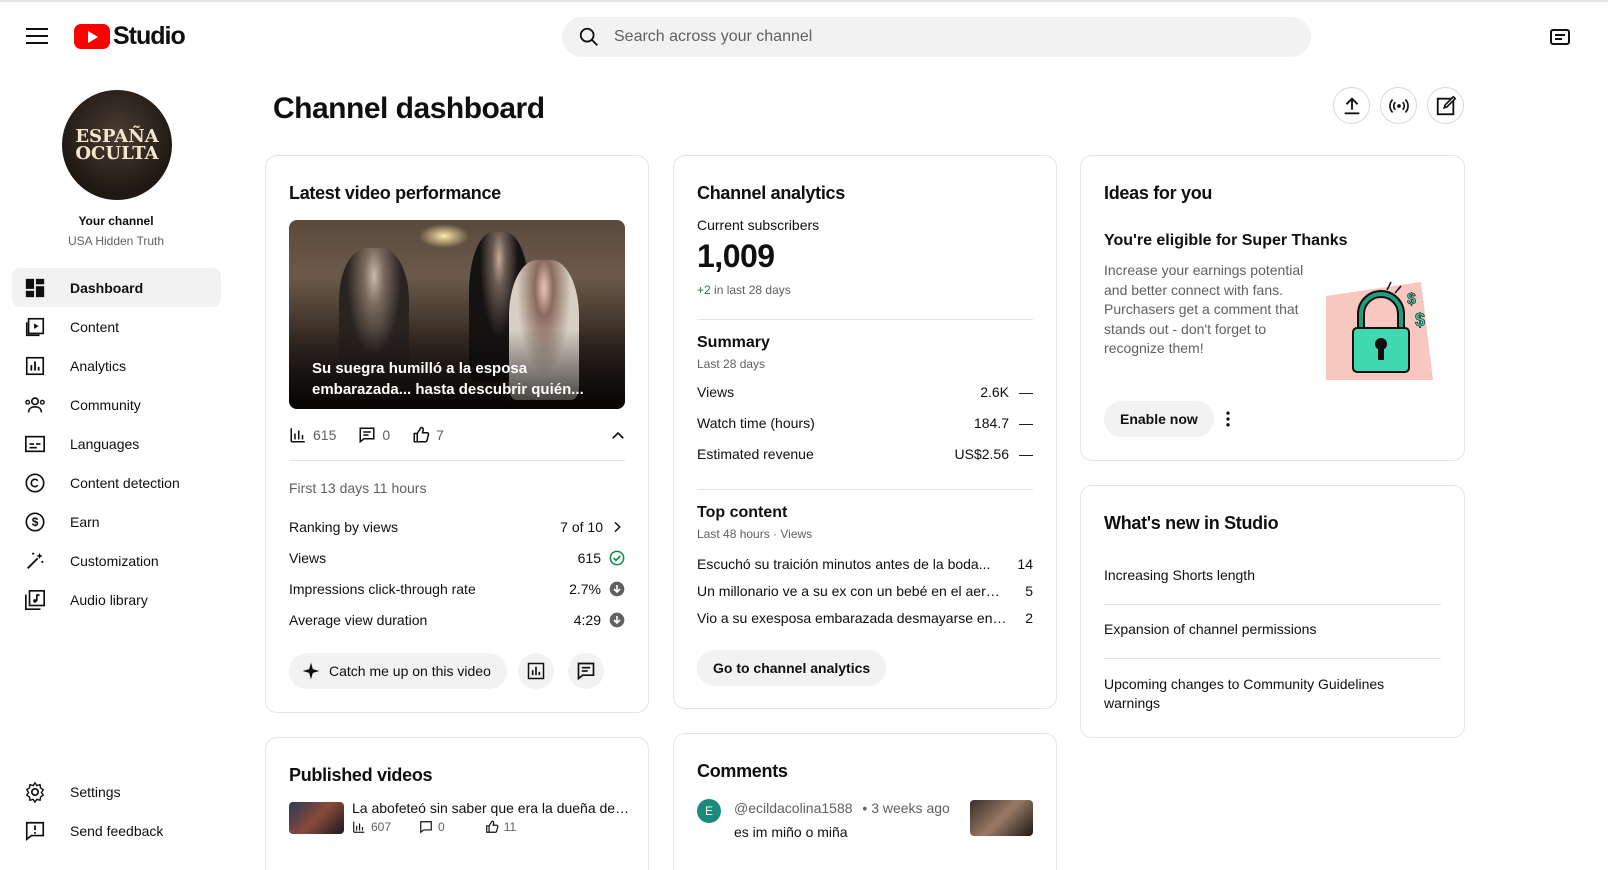  I want to click on notifications-icon, so click(1560, 40).